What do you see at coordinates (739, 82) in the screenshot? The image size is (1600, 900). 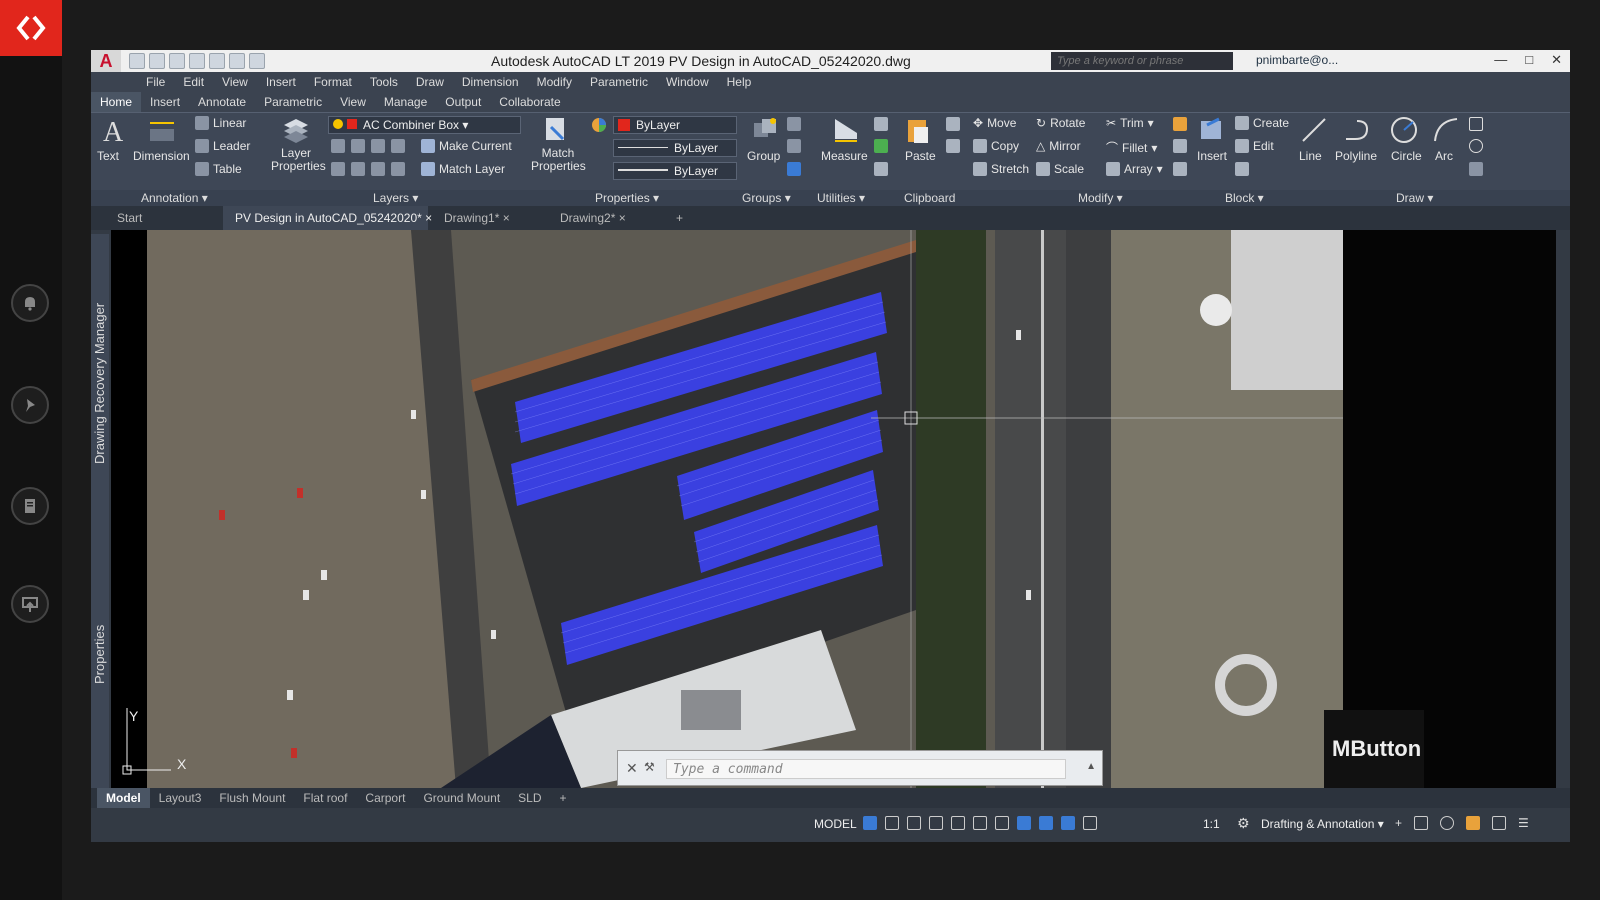 I see `menu-help: Help` at bounding box center [739, 82].